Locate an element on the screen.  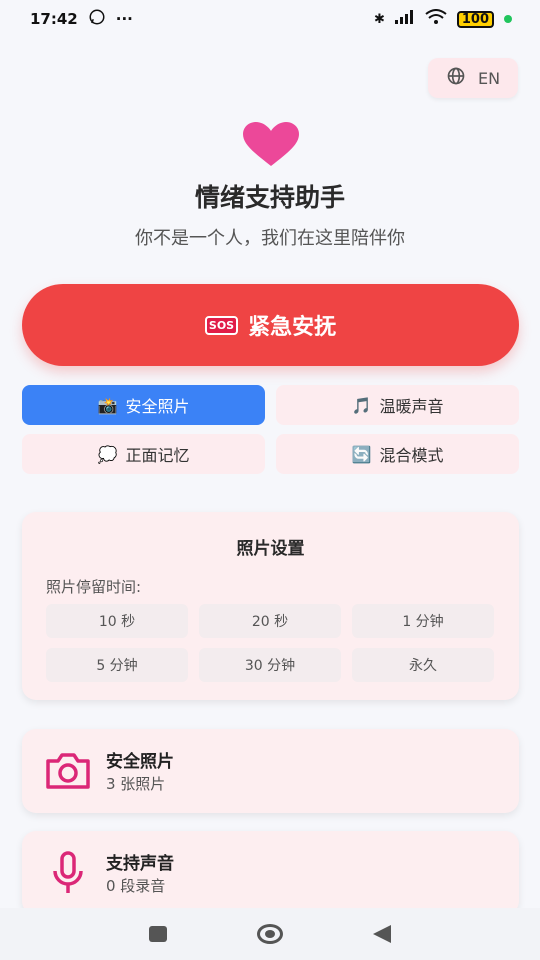
more-notifications-icon: ··· is located at coordinates (124, 19).